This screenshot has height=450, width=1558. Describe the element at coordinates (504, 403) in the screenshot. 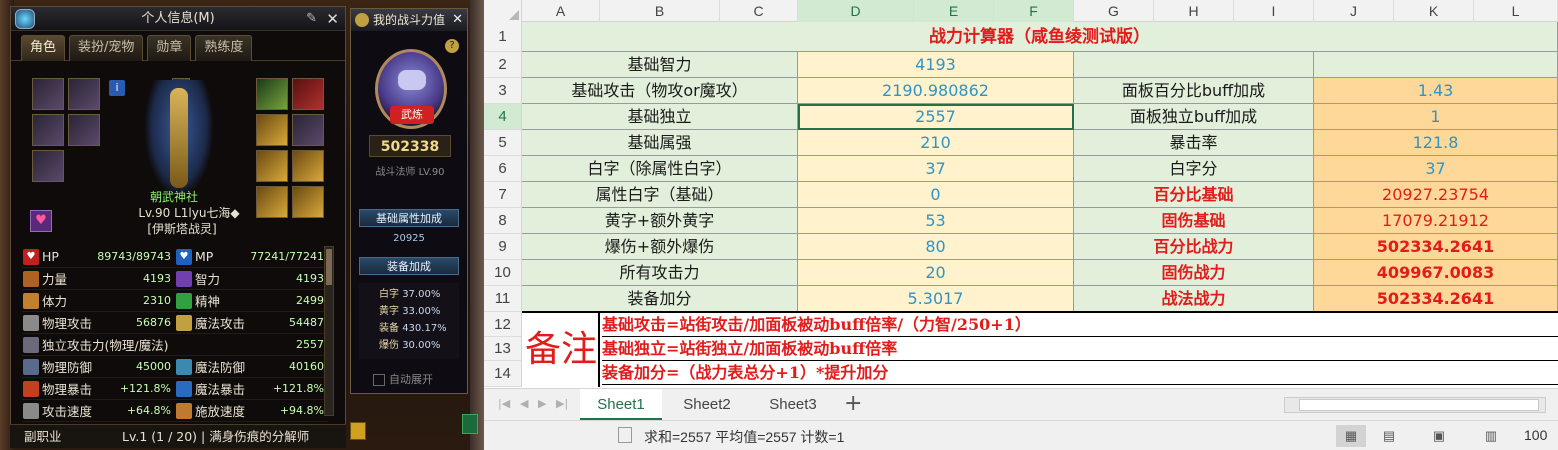

I see `first-sheet-icon: |◀` at that location.